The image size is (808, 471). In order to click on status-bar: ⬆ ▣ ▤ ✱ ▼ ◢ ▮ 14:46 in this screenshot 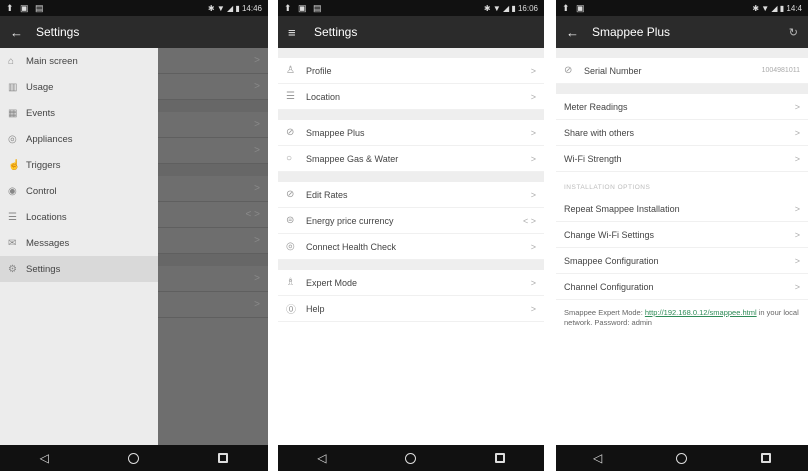, I will do `click(134, 8)`.